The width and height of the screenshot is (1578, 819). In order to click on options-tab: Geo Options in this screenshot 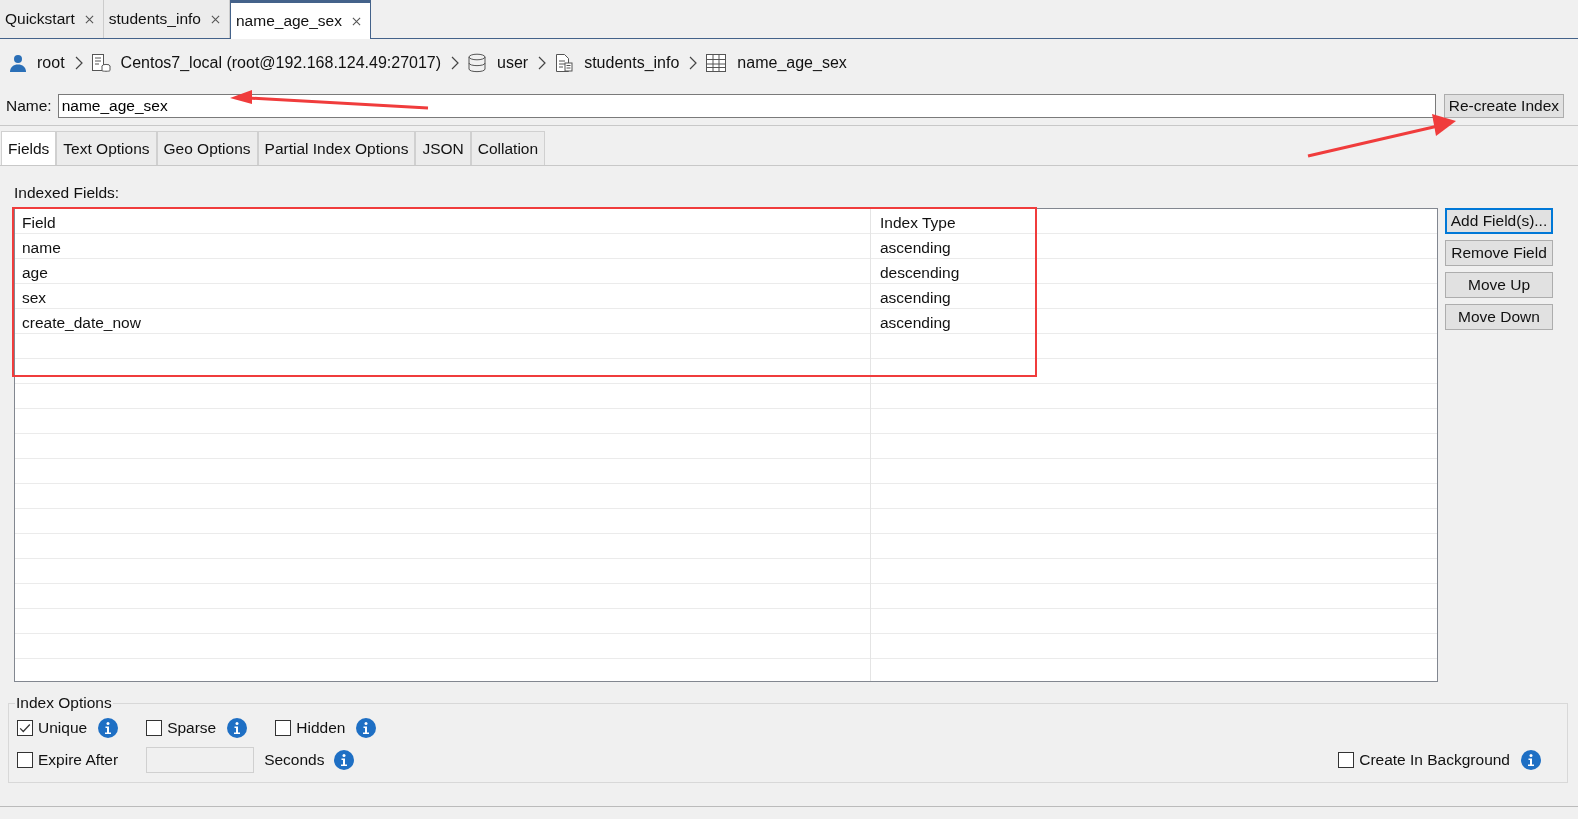, I will do `click(207, 148)`.